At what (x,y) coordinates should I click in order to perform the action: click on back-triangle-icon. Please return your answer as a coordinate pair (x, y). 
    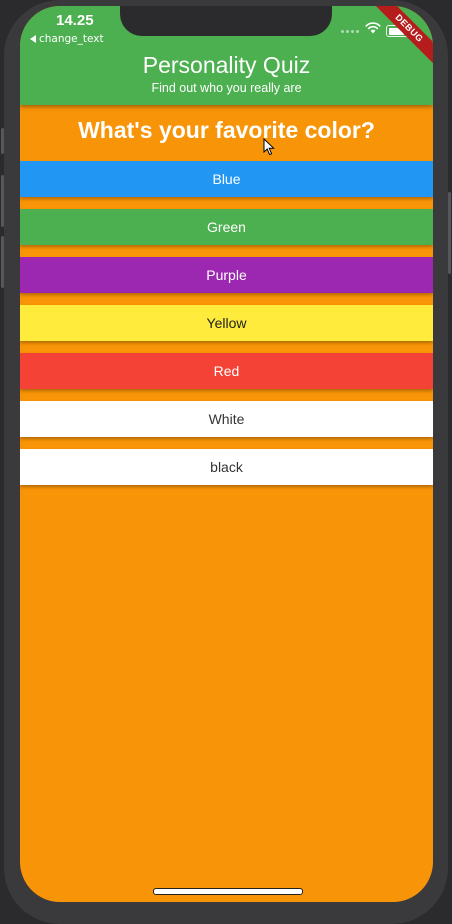
    Looking at the image, I should click on (33, 39).